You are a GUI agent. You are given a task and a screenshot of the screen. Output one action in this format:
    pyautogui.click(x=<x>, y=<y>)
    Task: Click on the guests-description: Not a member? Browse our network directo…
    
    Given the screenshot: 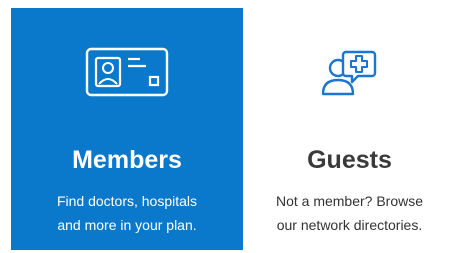 What is the action you would take?
    pyautogui.click(x=349, y=213)
    